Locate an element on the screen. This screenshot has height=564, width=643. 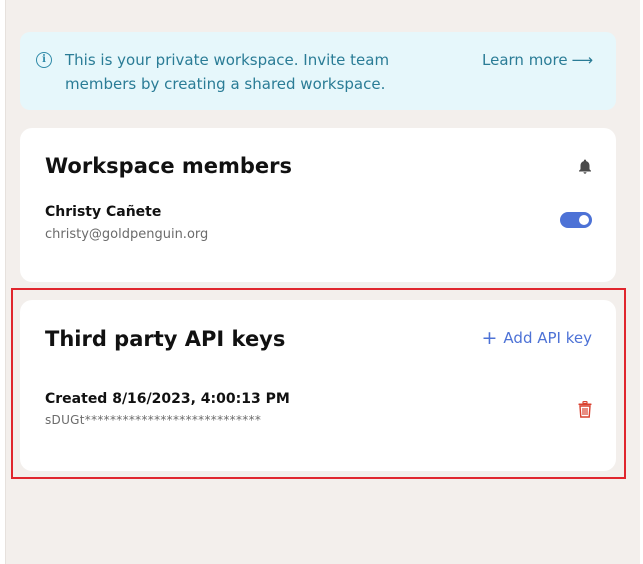
workspace-members-title: Workspace members is located at coordinates (169, 166).